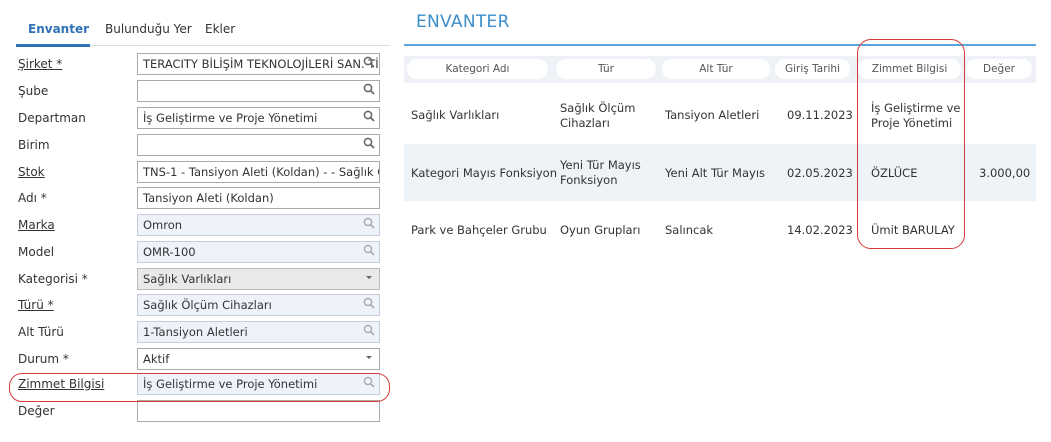 The width and height of the screenshot is (1051, 442). Describe the element at coordinates (258, 225) in the screenshot. I see `marka-field: Omron` at that location.